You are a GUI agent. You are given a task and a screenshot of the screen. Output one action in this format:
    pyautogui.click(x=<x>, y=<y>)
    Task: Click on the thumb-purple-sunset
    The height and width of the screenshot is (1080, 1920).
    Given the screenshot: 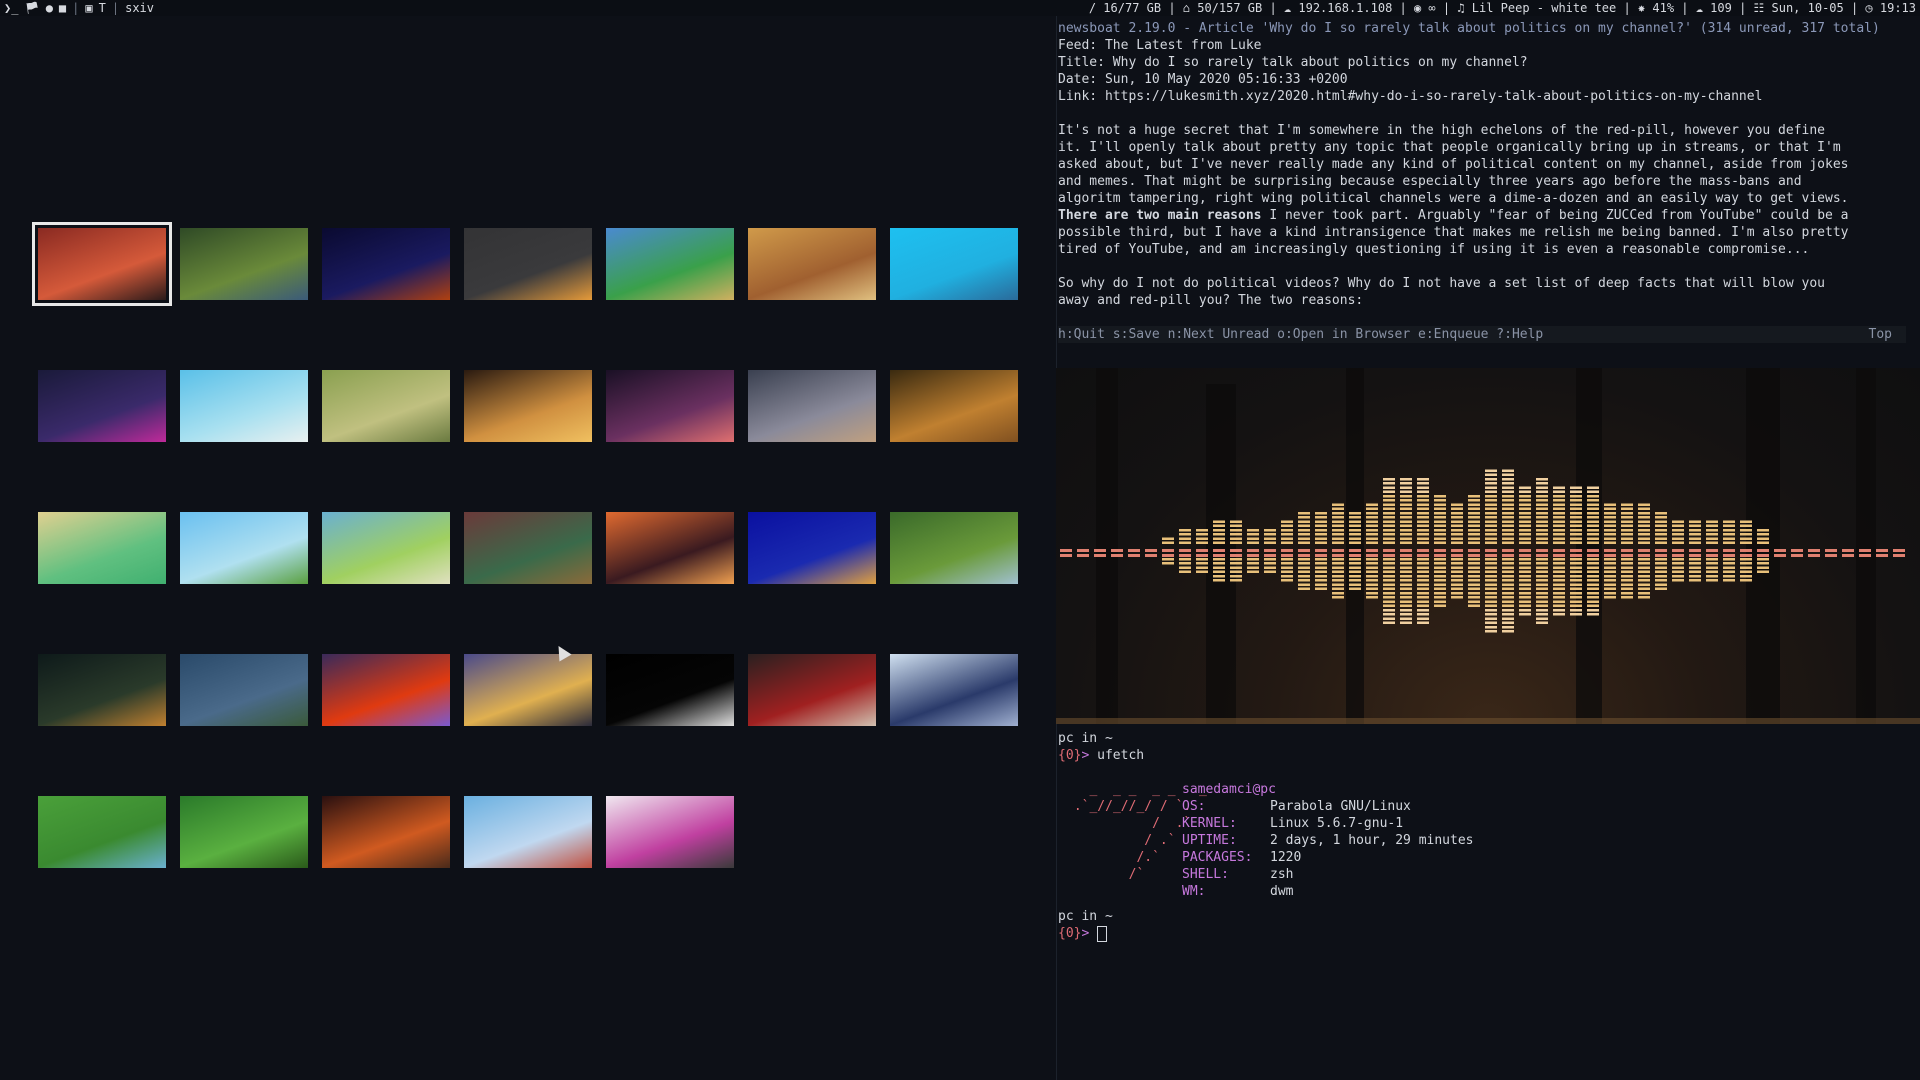 What is the action you would take?
    pyautogui.click(x=670, y=406)
    